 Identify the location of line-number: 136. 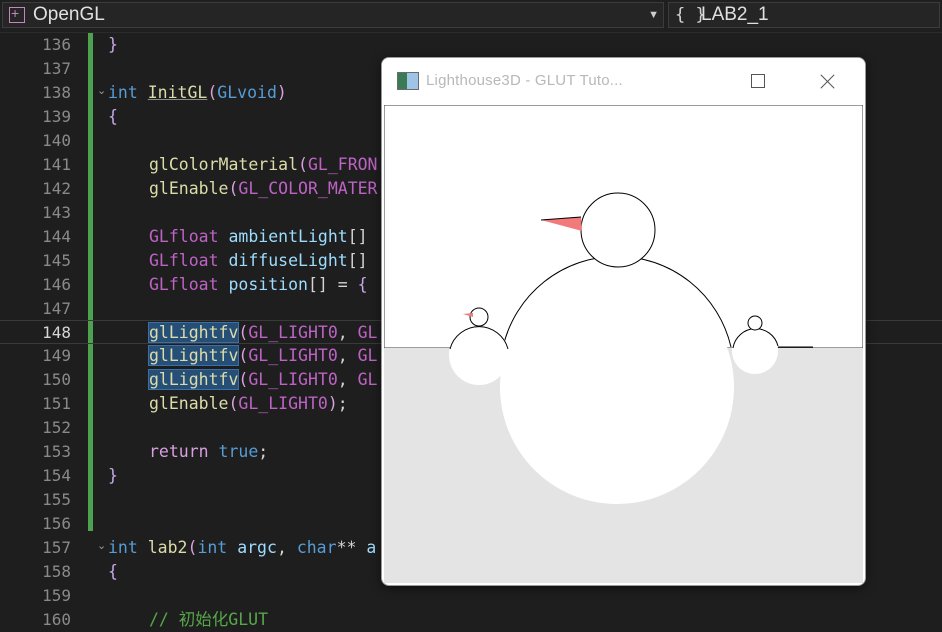
(56, 44).